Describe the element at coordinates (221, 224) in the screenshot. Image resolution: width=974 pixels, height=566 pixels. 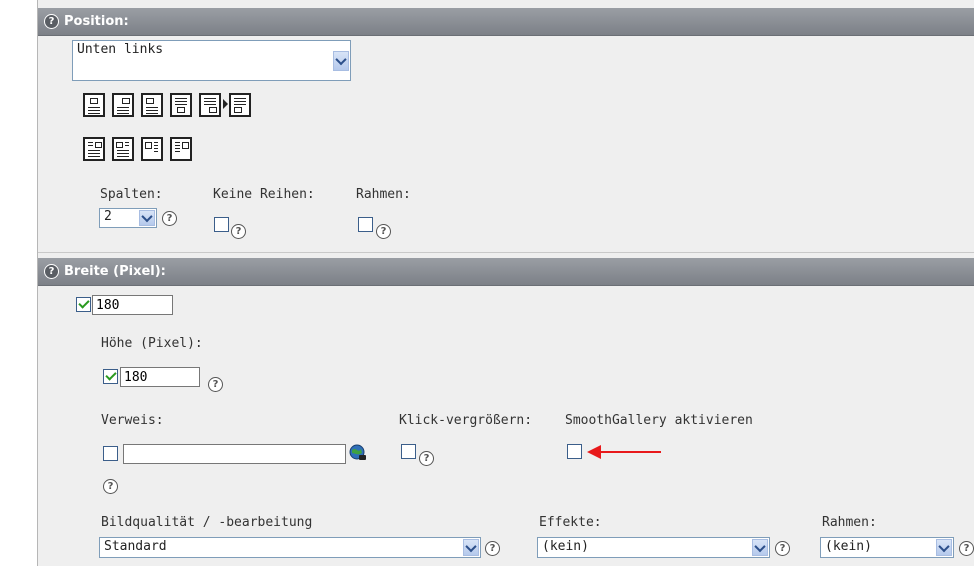
I see `no-rows-checkbox` at that location.